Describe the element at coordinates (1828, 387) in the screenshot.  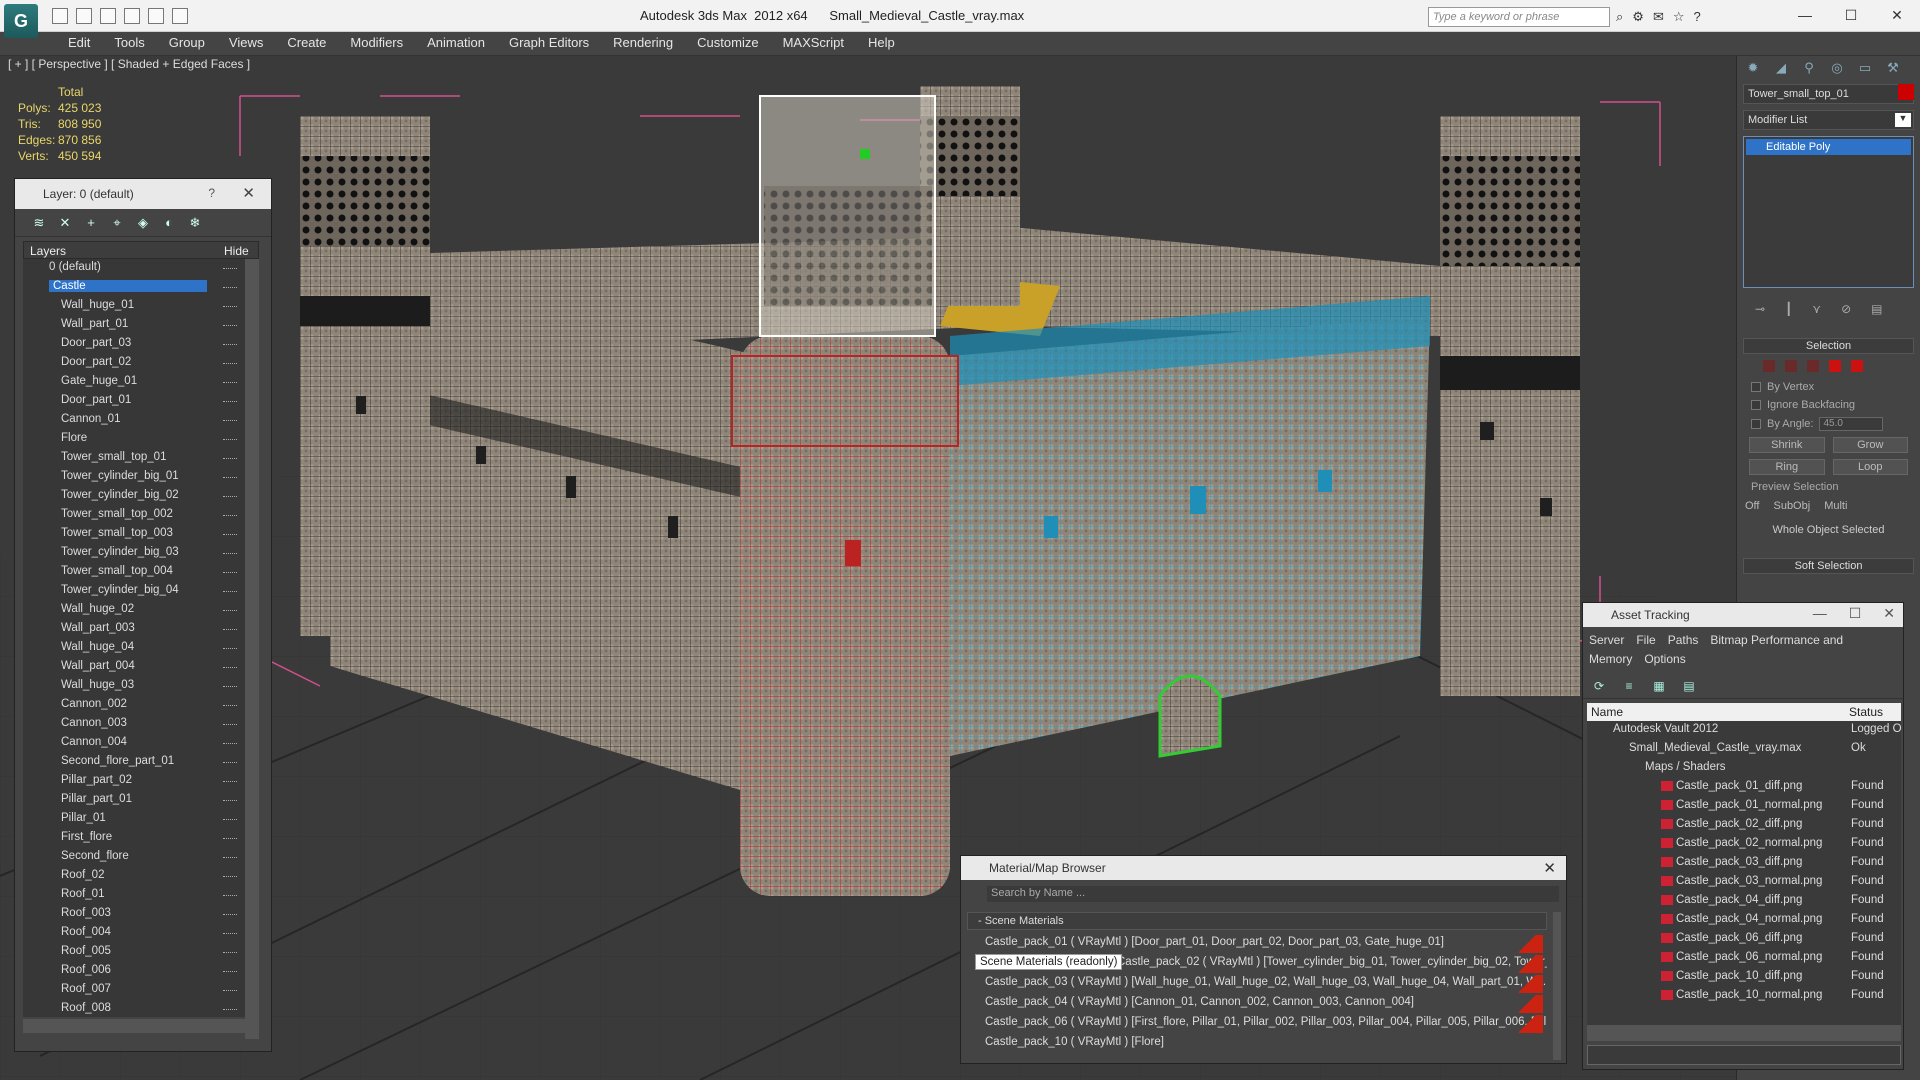
I see `by-vertex-checkbox: By Vertex` at that location.